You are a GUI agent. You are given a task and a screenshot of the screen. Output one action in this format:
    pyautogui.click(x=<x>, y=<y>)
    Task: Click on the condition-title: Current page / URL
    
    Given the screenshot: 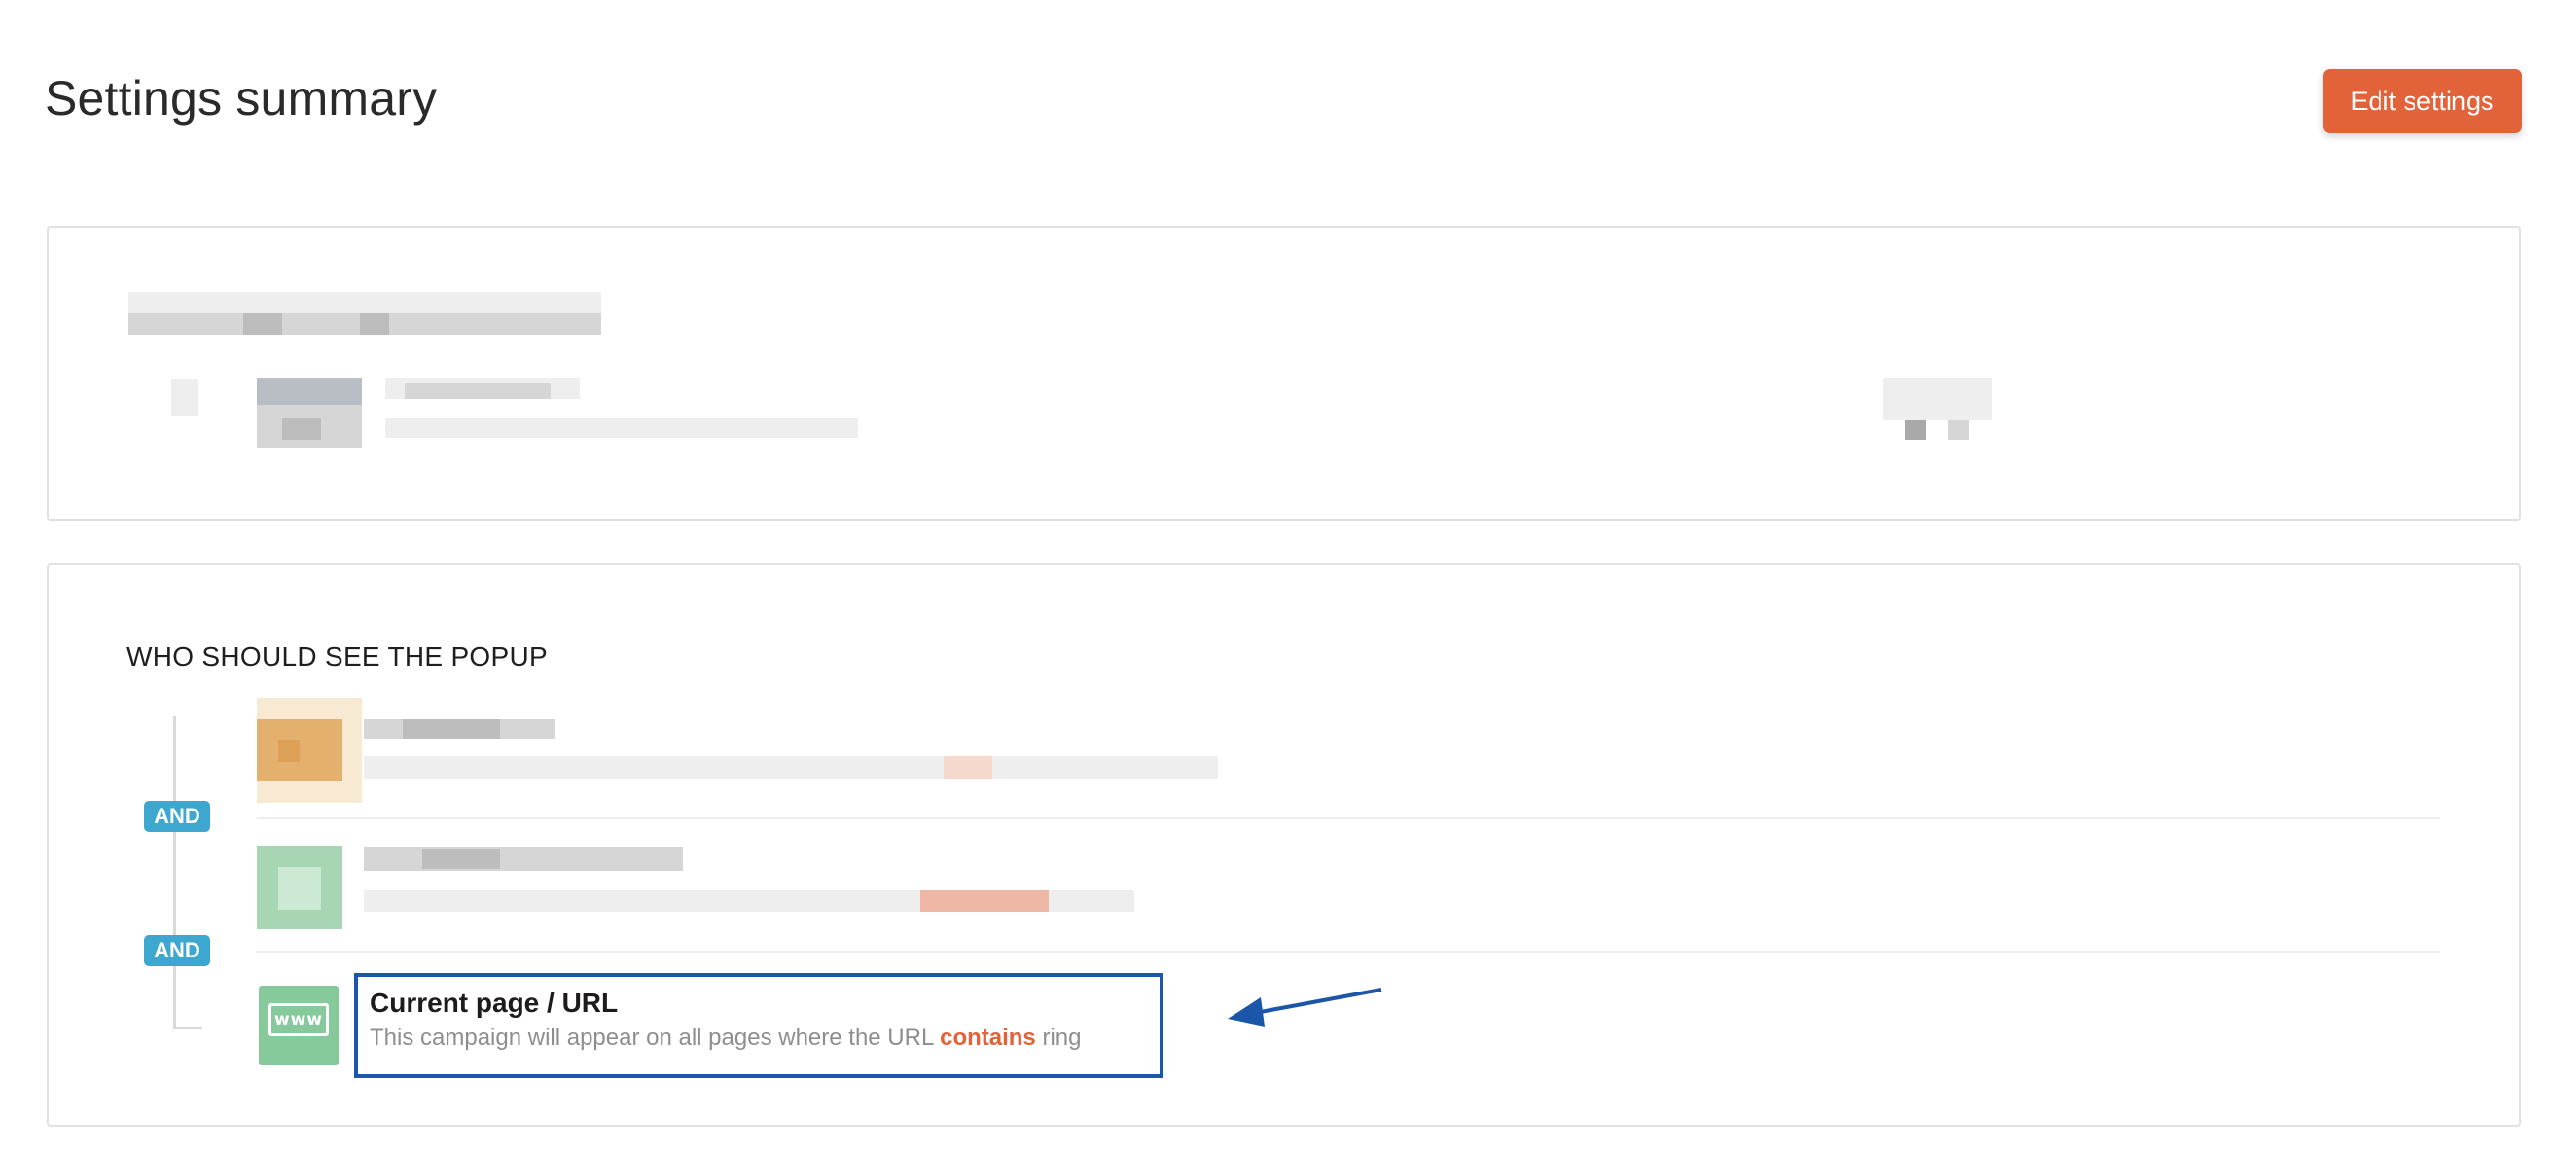 What is the action you would take?
    pyautogui.click(x=494, y=1003)
    